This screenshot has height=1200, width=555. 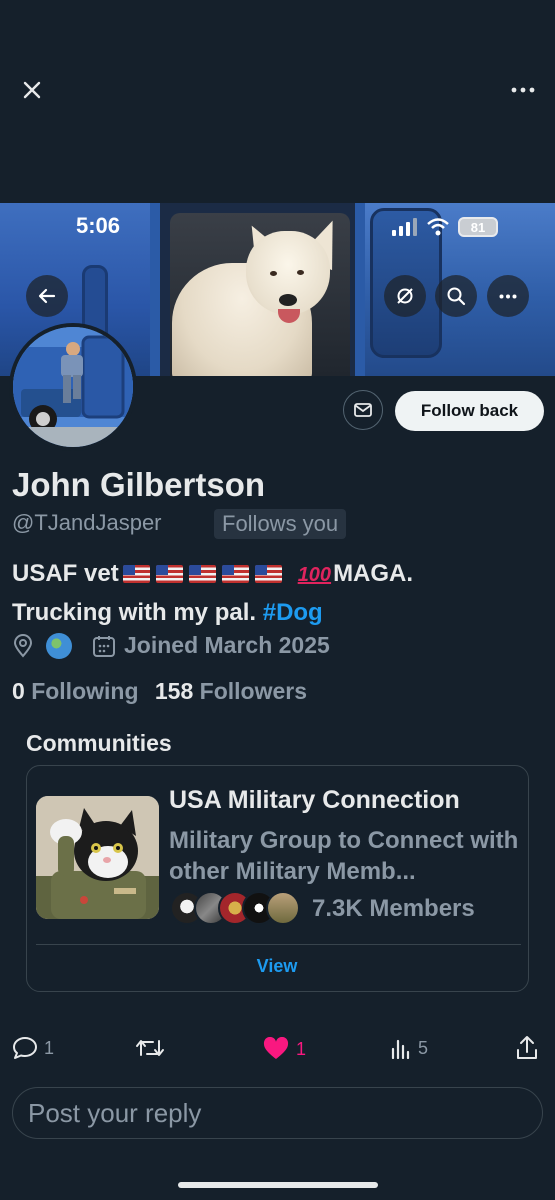 I want to click on post-action-bar: 1 1 5, so click(x=277, y=1050).